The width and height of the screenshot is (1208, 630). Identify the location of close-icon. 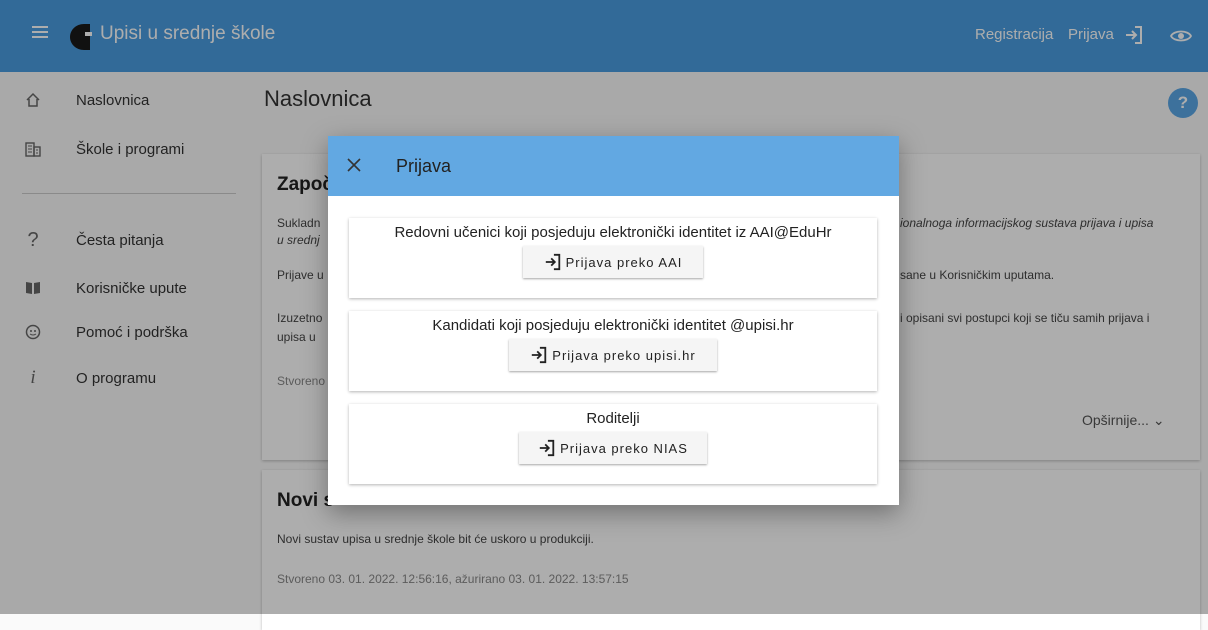
(354, 165).